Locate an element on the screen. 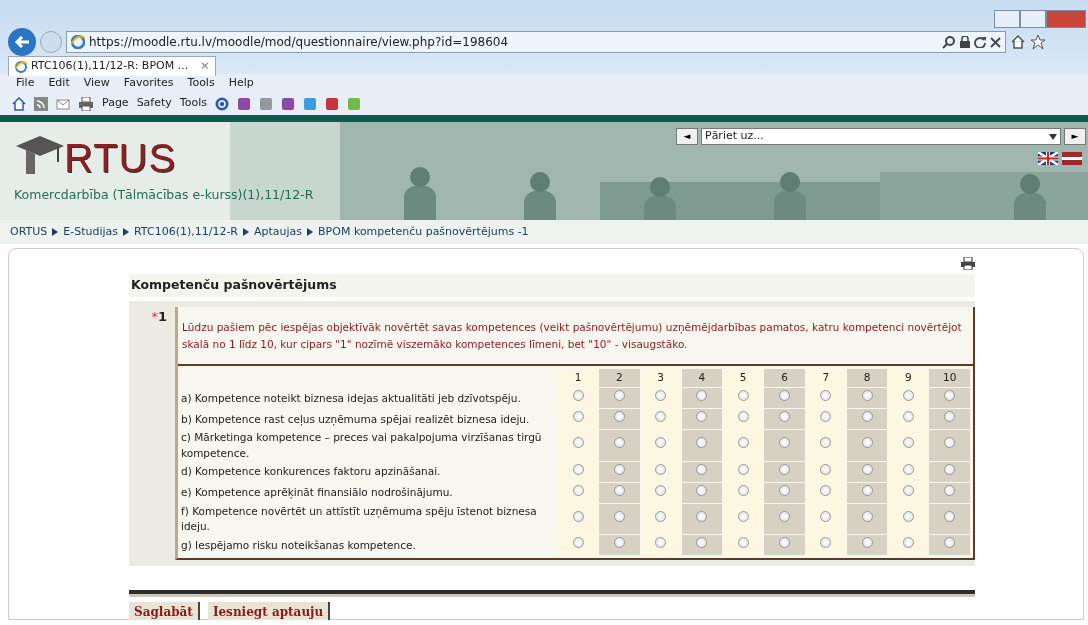  menu-item: Help is located at coordinates (241, 83).